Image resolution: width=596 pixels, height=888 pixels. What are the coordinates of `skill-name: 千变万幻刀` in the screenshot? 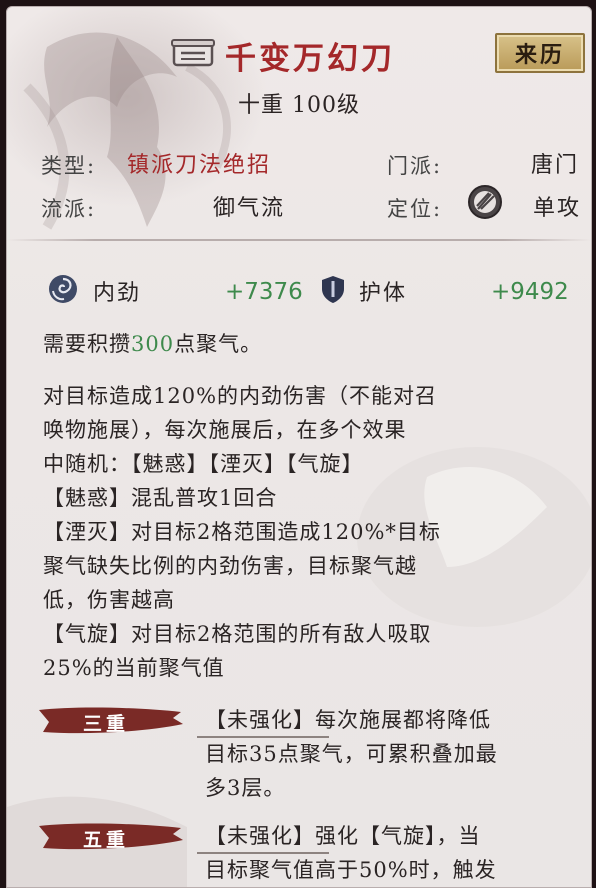 It's located at (310, 59).